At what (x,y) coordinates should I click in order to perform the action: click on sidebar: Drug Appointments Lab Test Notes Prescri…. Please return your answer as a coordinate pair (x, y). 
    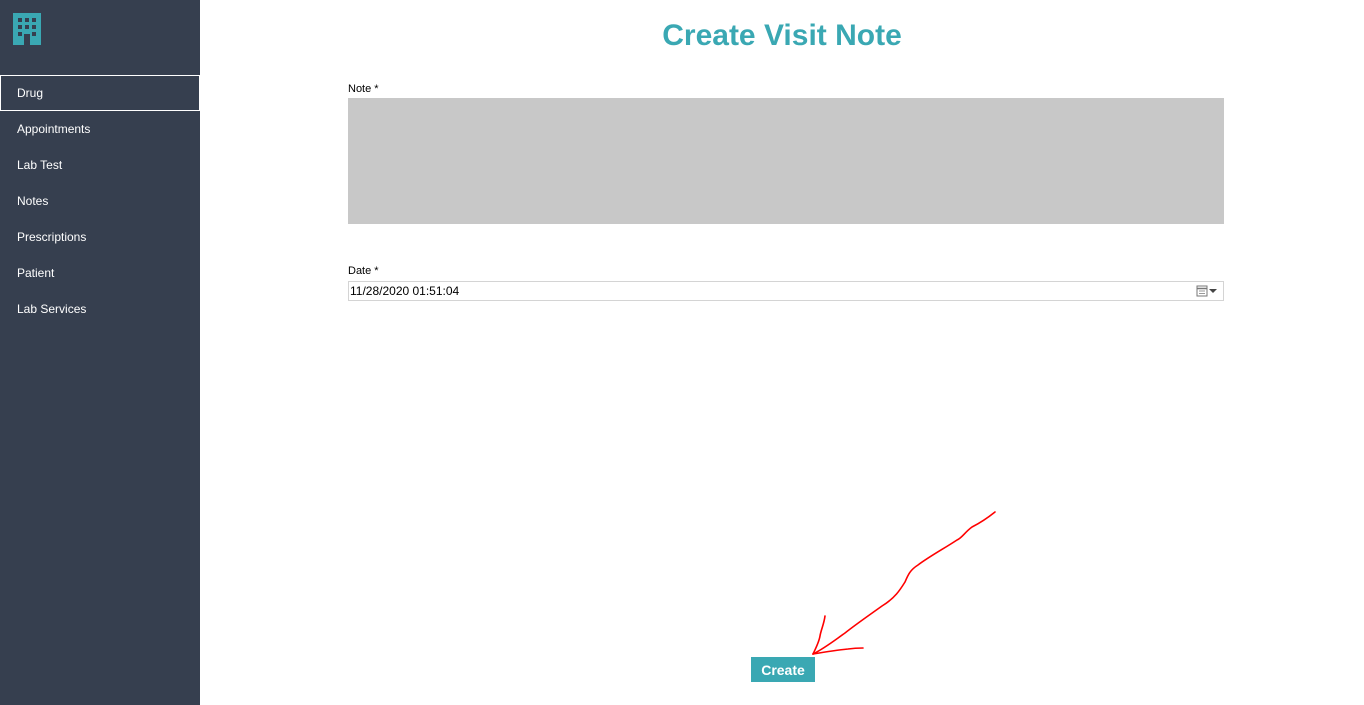
    Looking at the image, I should click on (100, 352).